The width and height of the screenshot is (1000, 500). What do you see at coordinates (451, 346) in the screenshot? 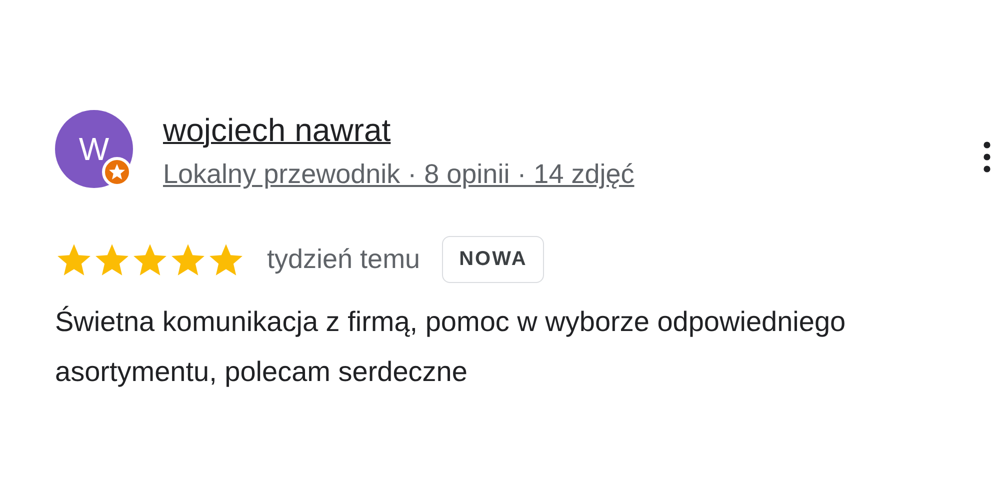
I see `review-text: Świetna komunikacja z firmą, pomoc w wyborze odpowiedniego asortymentu, polecam serdeczne` at bounding box center [451, 346].